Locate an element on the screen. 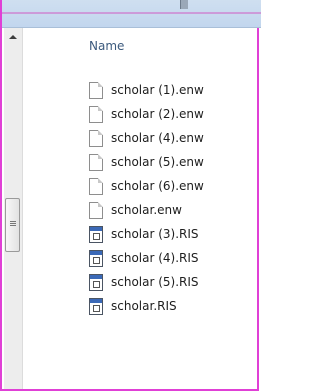 Image resolution: width=320 pixels, height=391 pixels. file-row: scholar (2).enw is located at coordinates (146, 114).